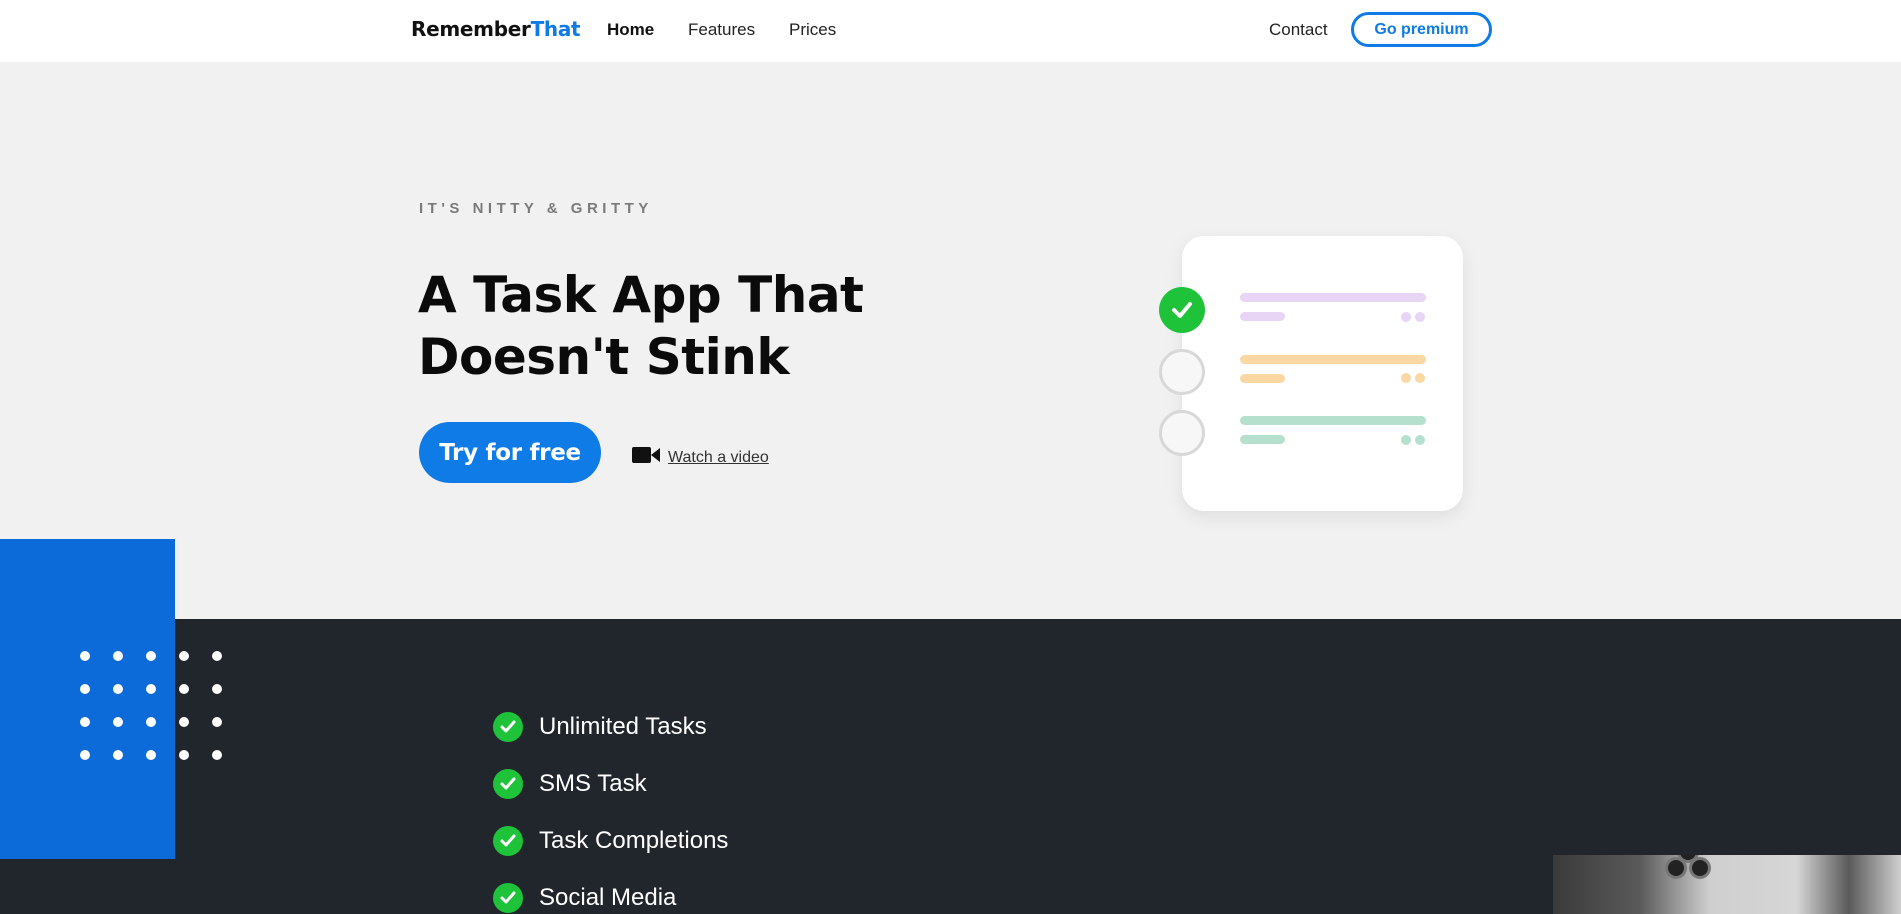 The image size is (1901, 914). Describe the element at coordinates (593, 783) in the screenshot. I see `feature-label: SMS Task` at that location.